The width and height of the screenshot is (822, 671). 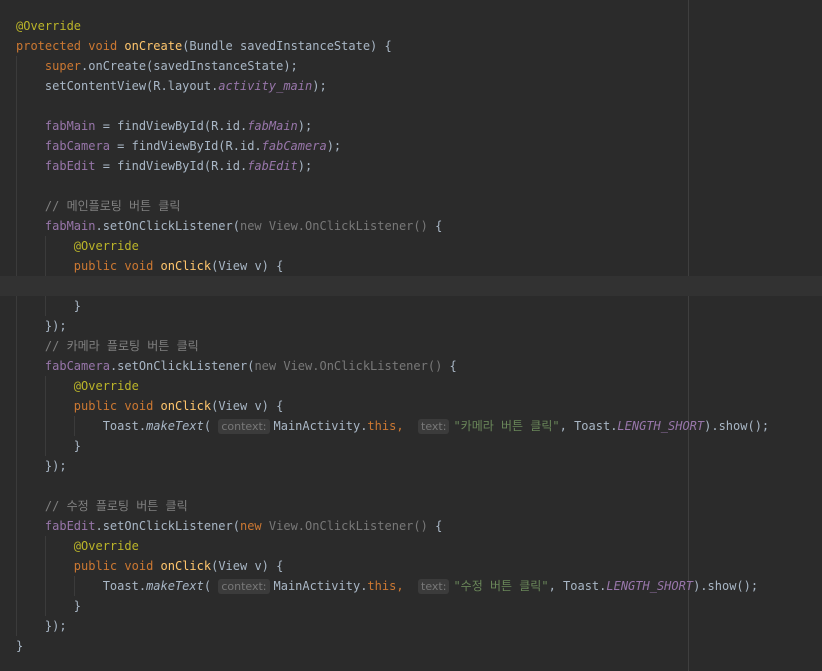 What do you see at coordinates (250, 526) in the screenshot?
I see `keyword: new` at bounding box center [250, 526].